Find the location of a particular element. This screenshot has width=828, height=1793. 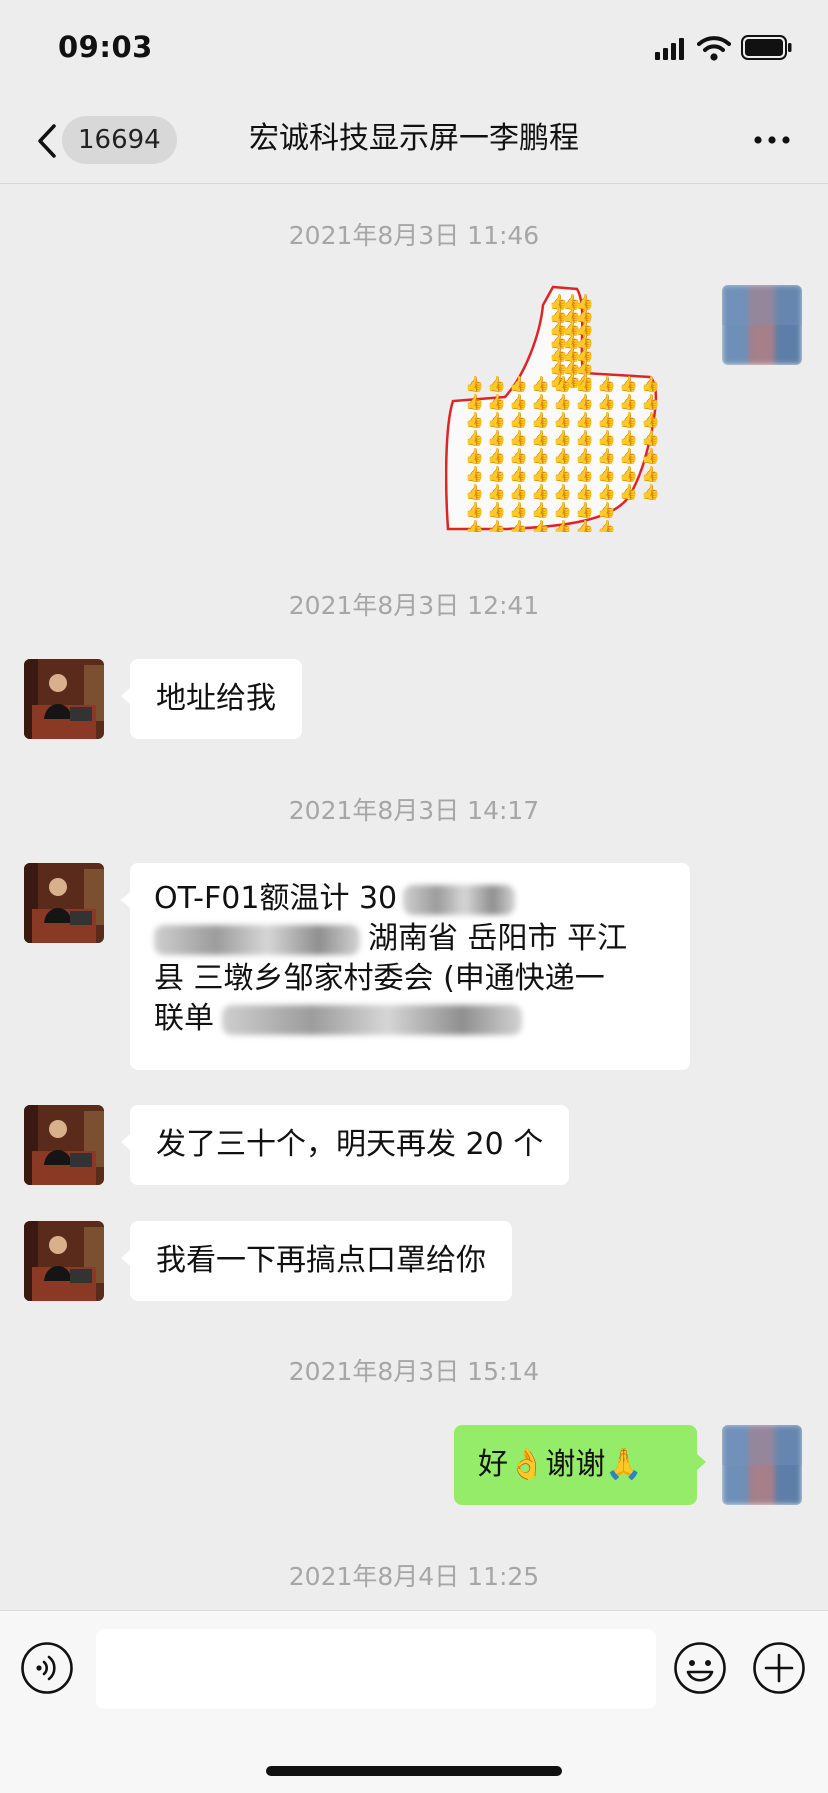

message-timestamp: 2021年8月4日 11:25 is located at coordinates (414, 1576).